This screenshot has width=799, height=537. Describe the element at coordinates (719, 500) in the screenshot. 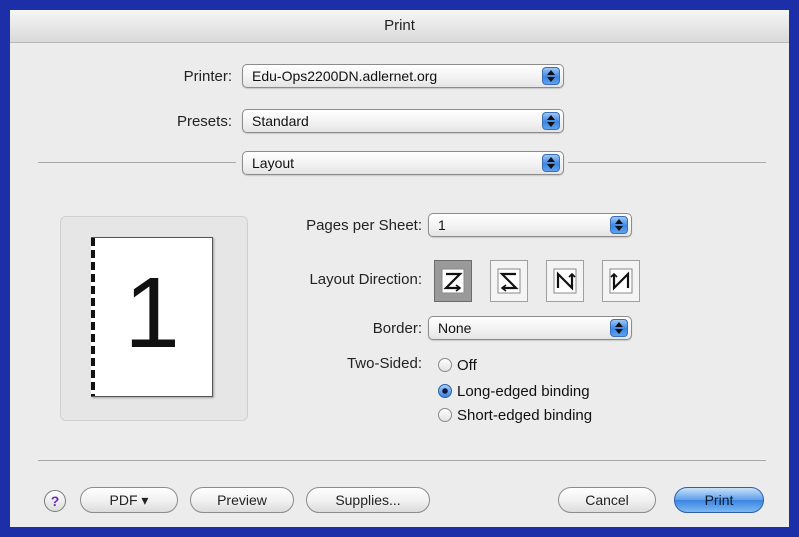

I see `print-button: Print` at that location.